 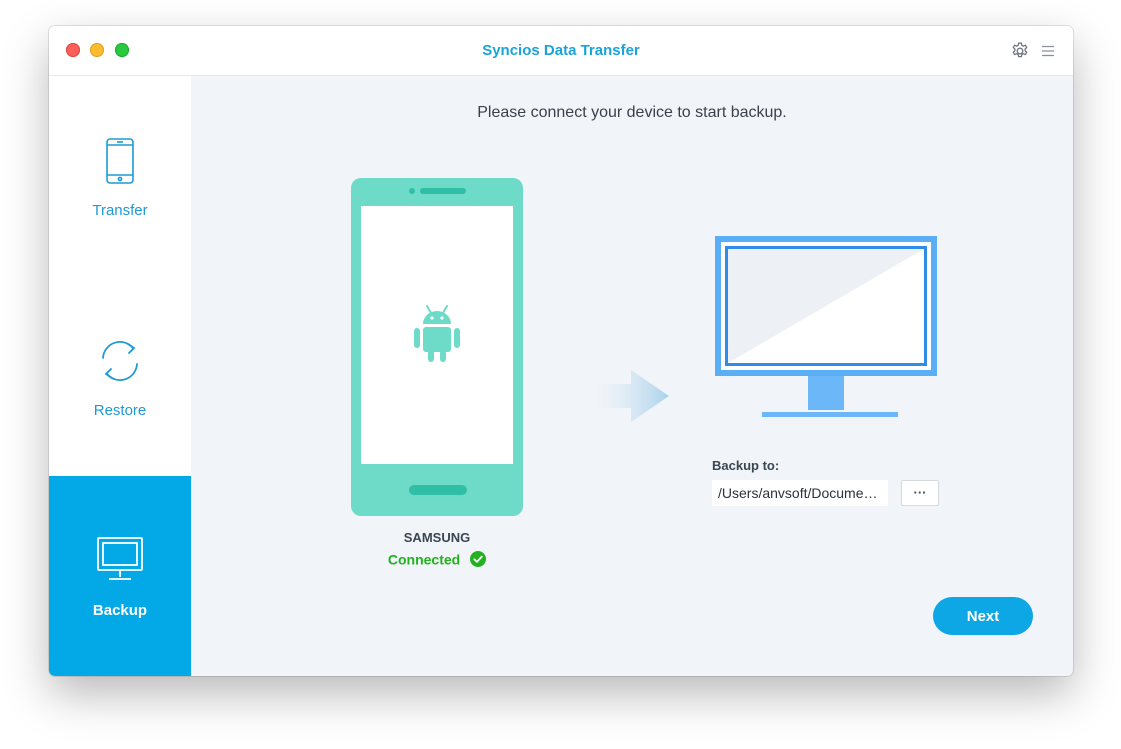 What do you see at coordinates (478, 559) in the screenshot?
I see `check-circle-icon` at bounding box center [478, 559].